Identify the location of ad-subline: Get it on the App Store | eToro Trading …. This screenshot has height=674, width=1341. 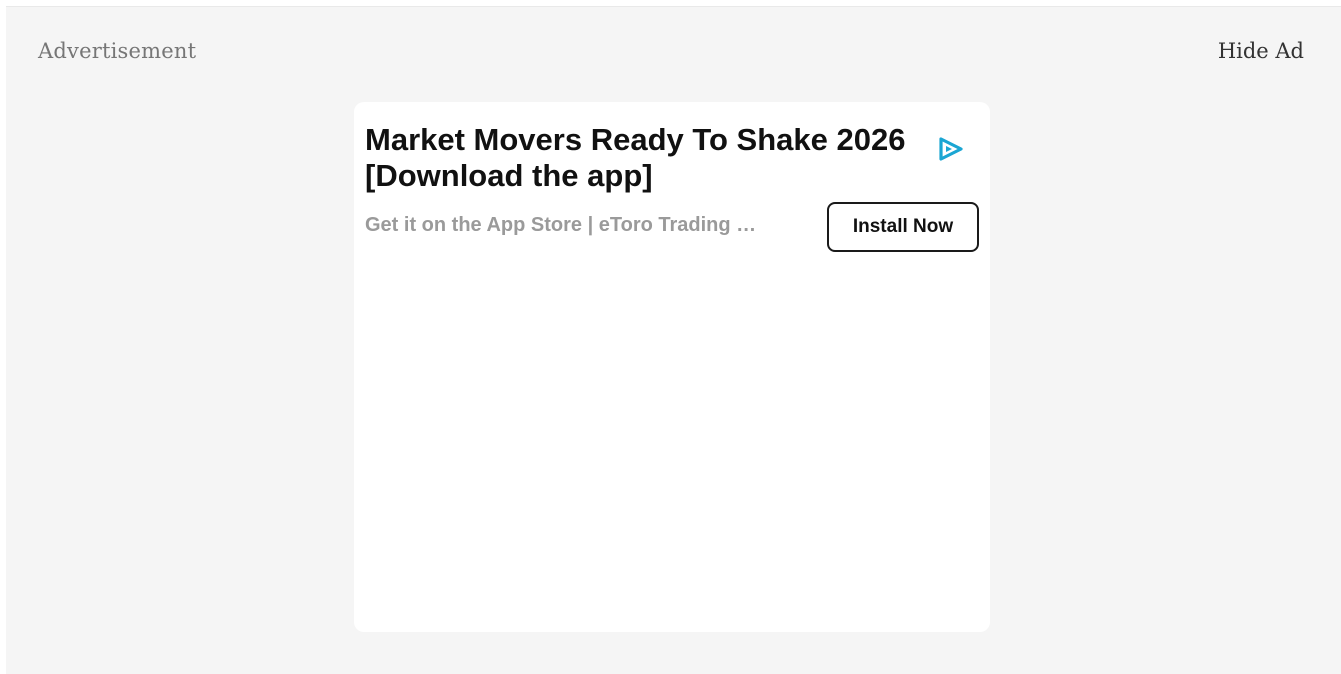
(596, 225).